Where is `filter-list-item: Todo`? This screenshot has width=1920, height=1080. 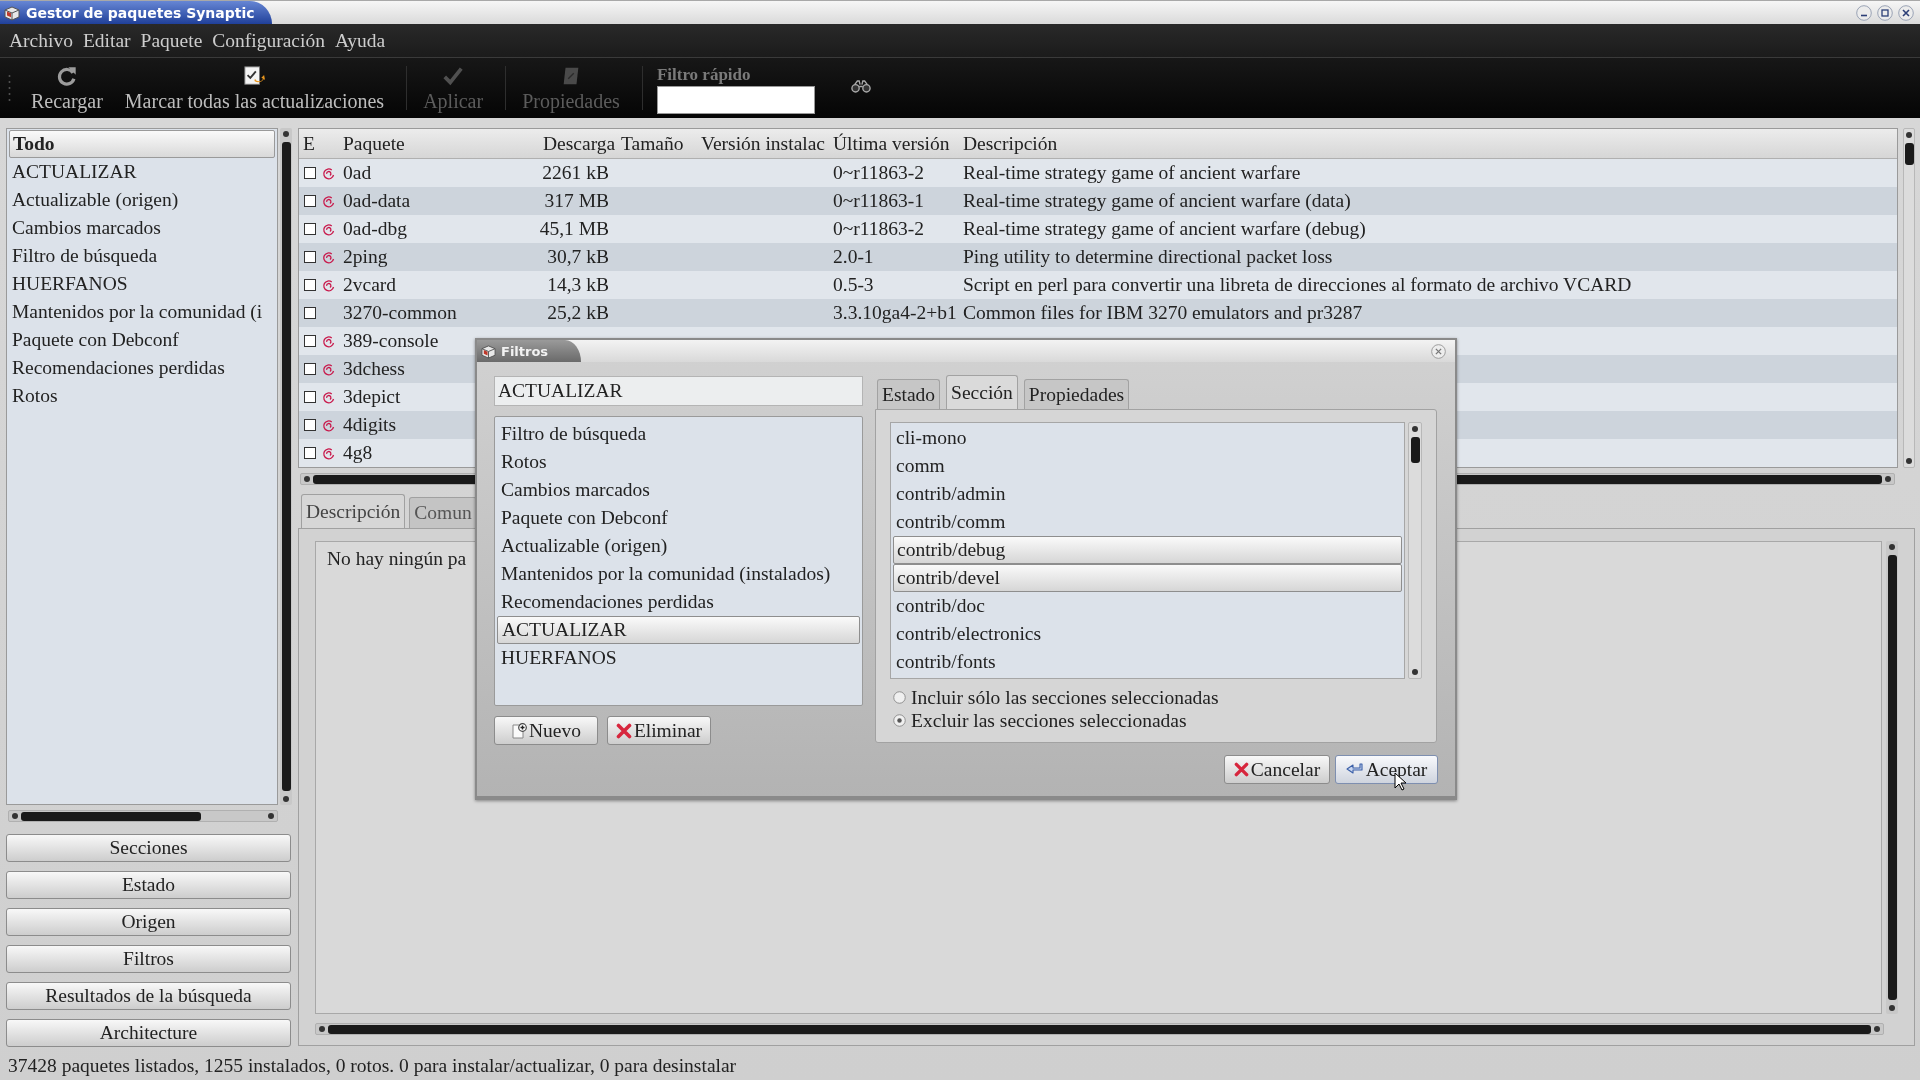 filter-list-item: Todo is located at coordinates (142, 144).